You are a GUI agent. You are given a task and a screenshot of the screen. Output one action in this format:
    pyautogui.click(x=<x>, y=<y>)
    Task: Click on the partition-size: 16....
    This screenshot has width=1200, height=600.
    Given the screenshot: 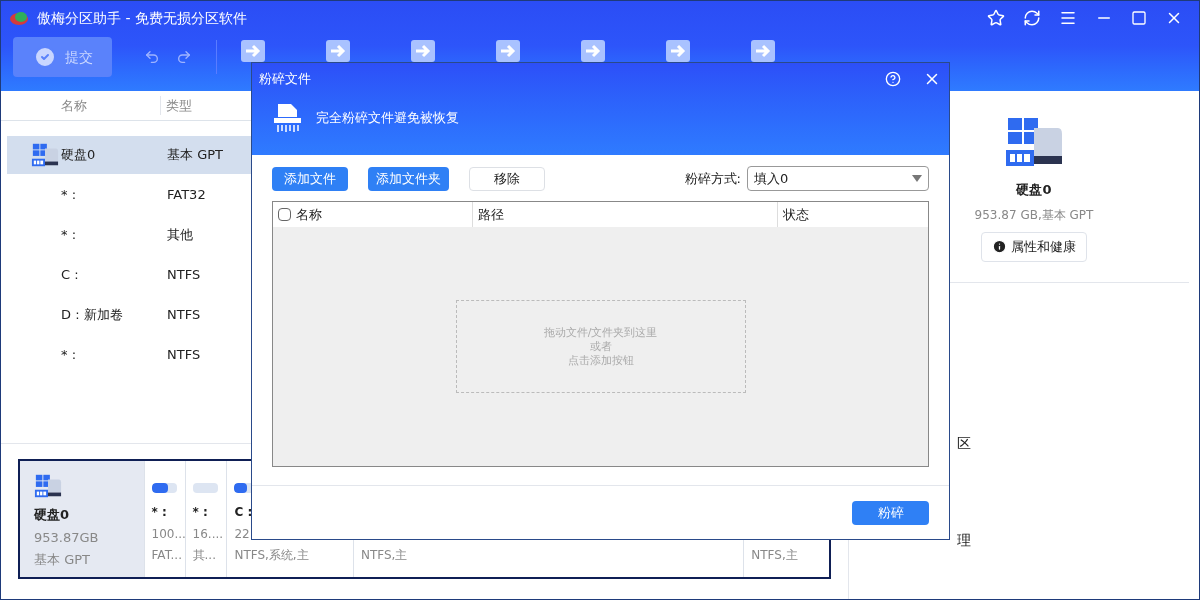 What is the action you would take?
    pyautogui.click(x=208, y=534)
    